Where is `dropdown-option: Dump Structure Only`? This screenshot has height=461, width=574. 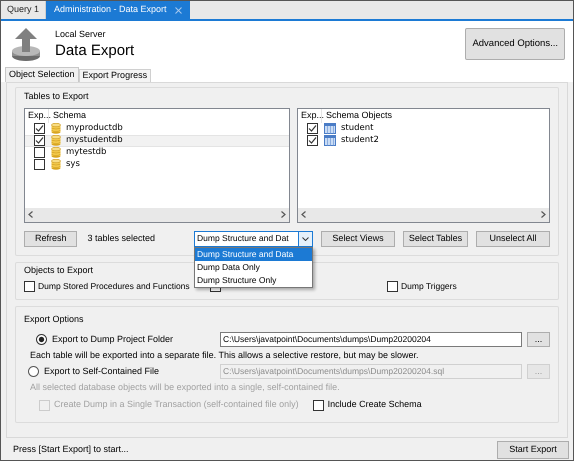 dropdown-option: Dump Structure Only is located at coordinates (253, 280).